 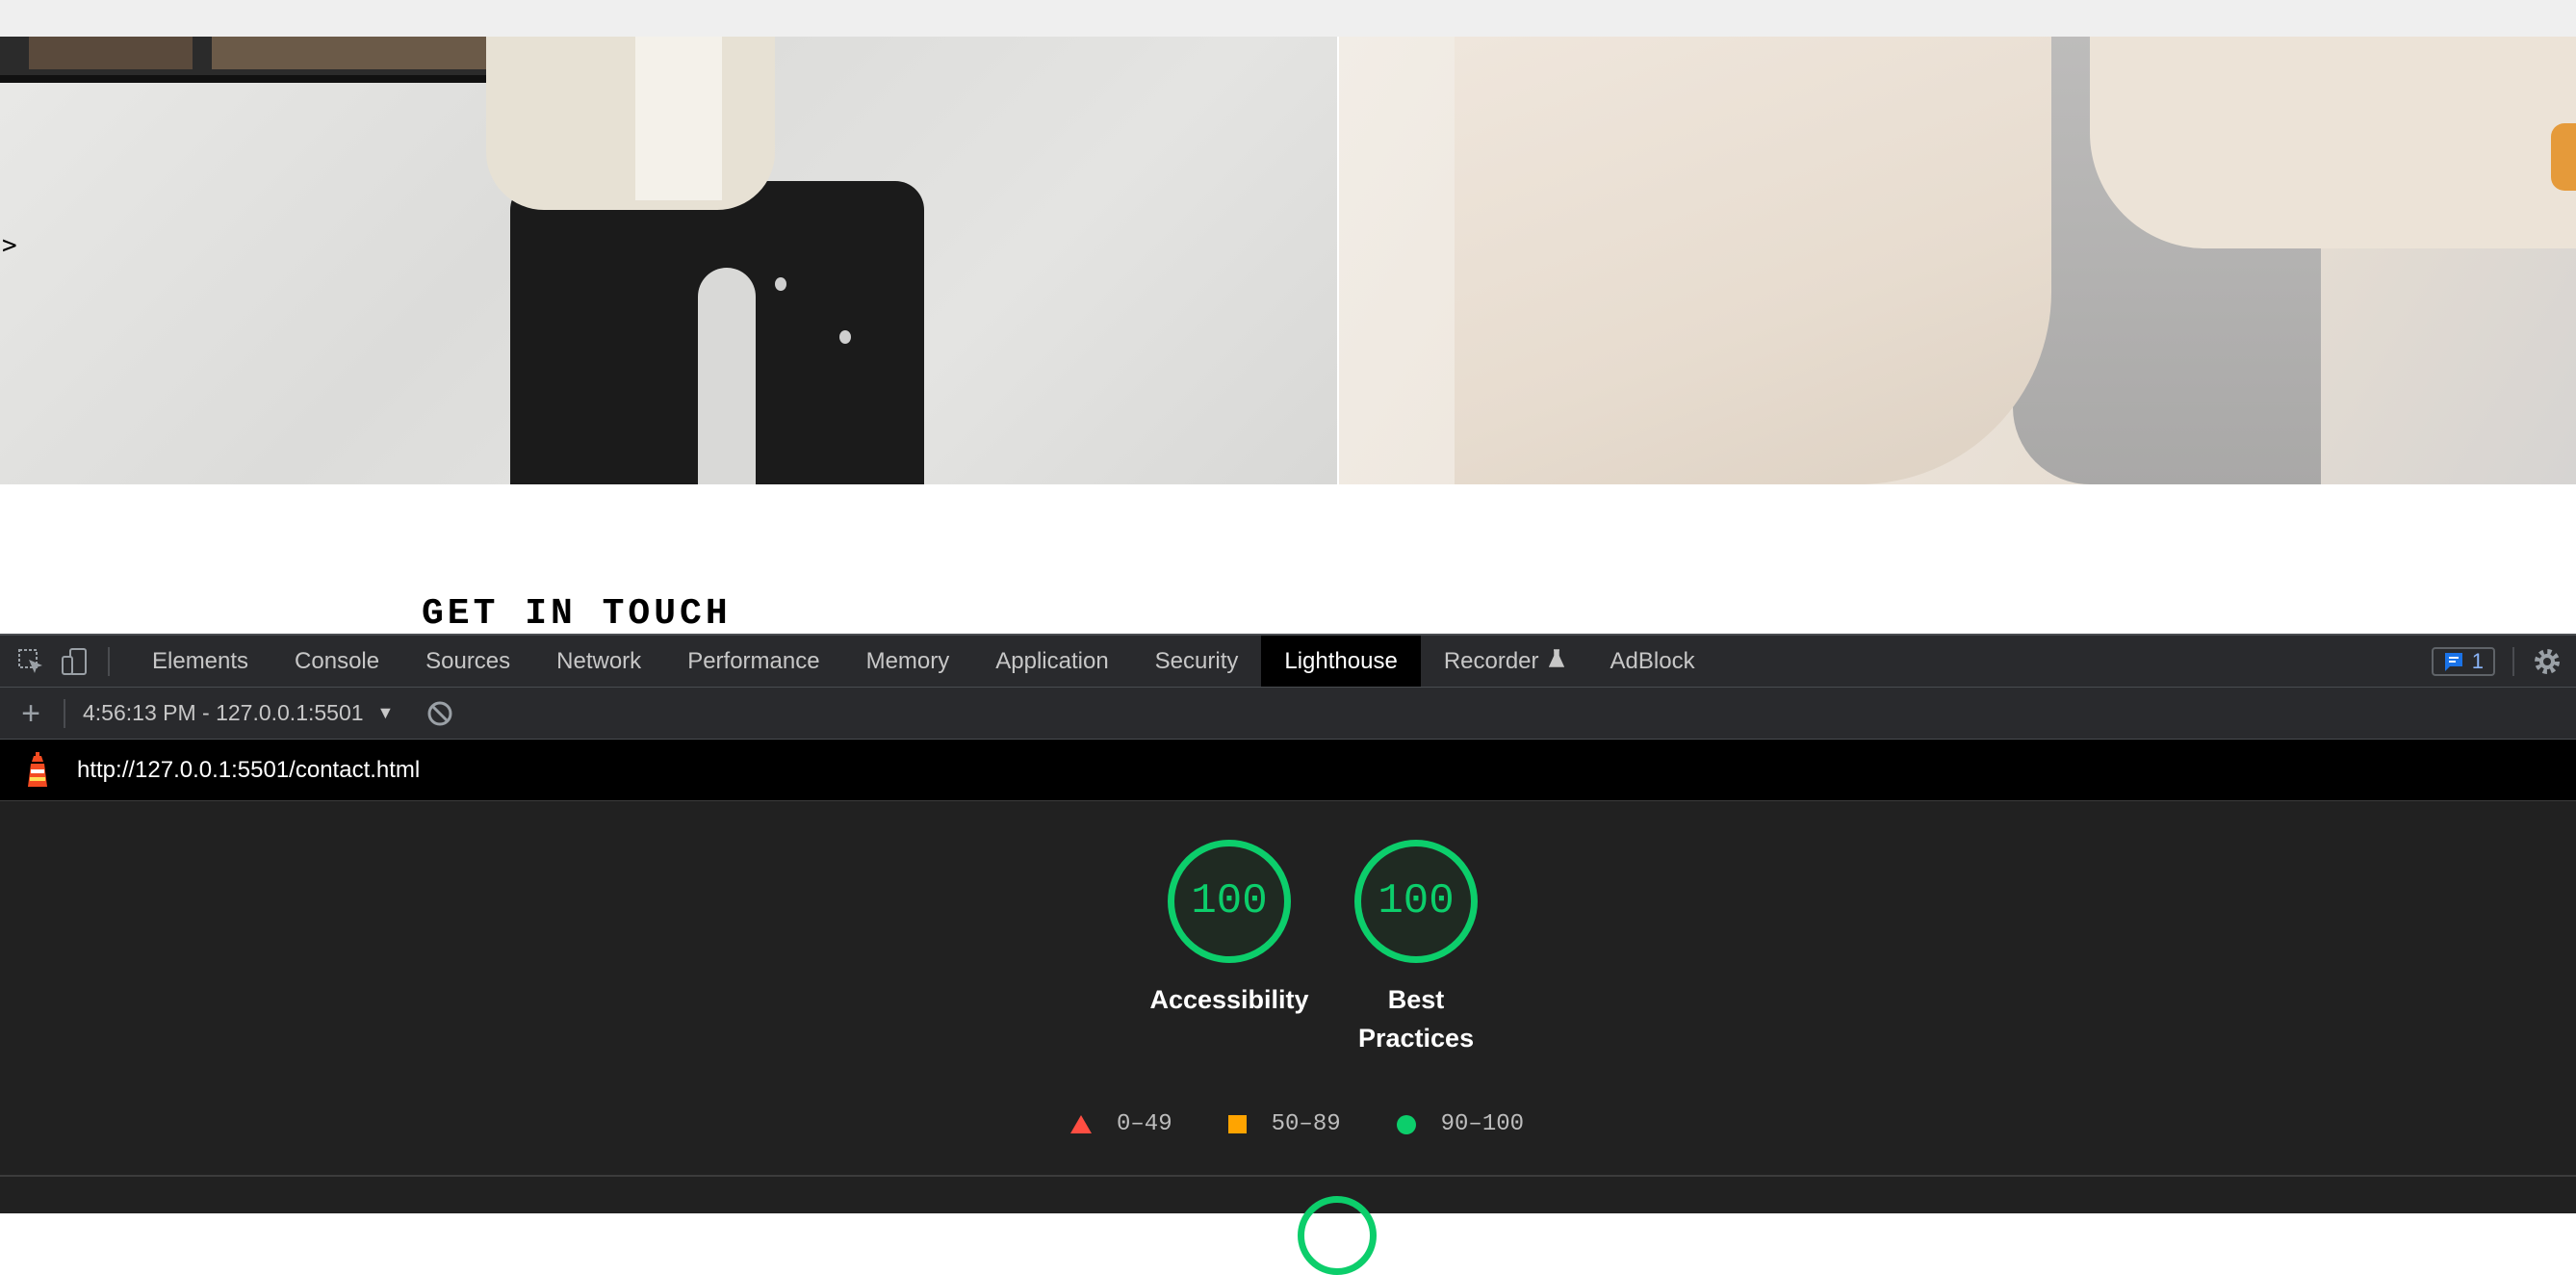 What do you see at coordinates (336, 661) in the screenshot?
I see `tab-console: Console` at bounding box center [336, 661].